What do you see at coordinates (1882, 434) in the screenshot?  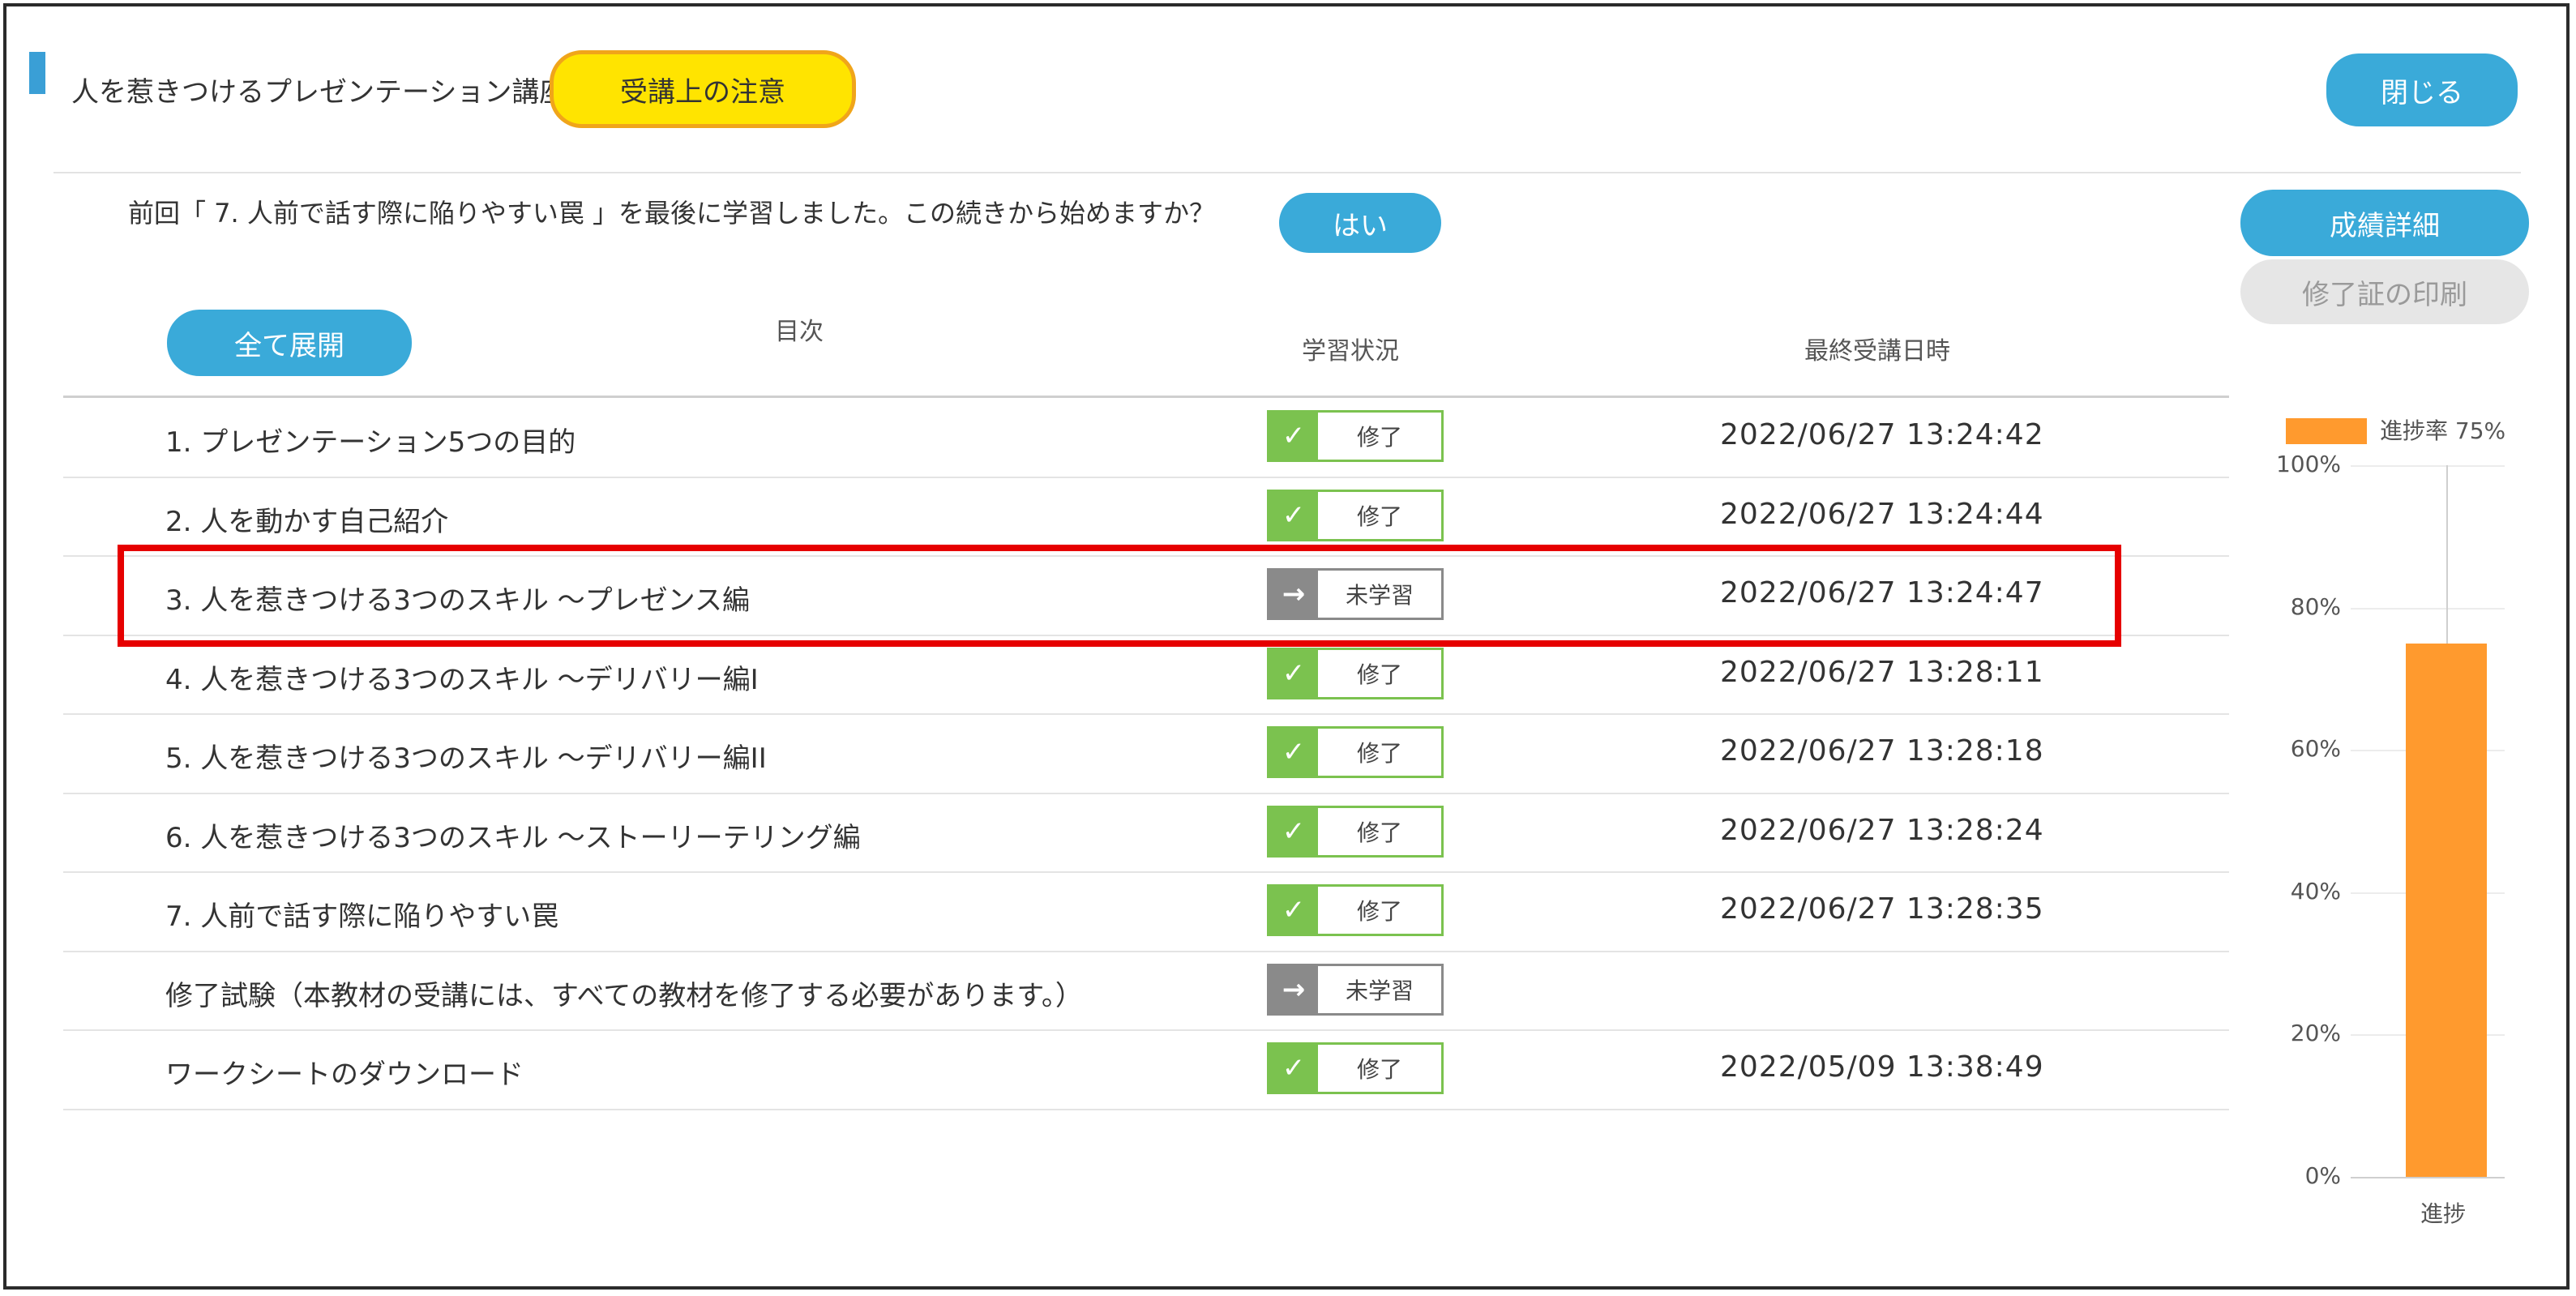 I see `row-last-date: 2022/06/27 13:24:42` at bounding box center [1882, 434].